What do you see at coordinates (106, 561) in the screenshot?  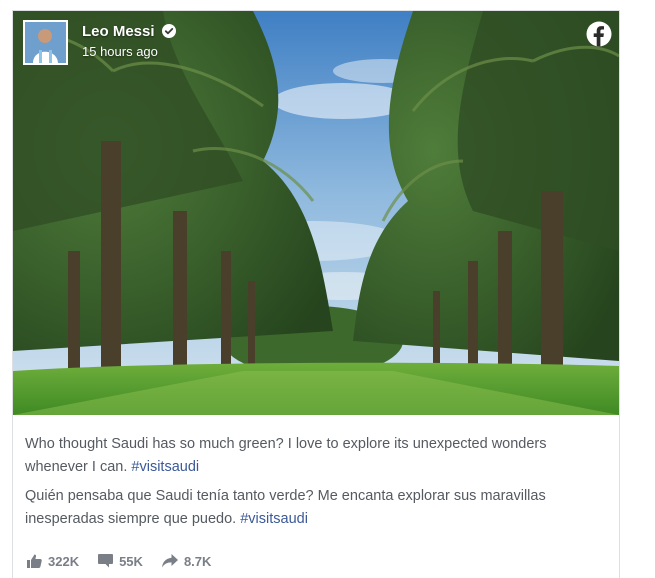 I see `comment-bubble-icon` at bounding box center [106, 561].